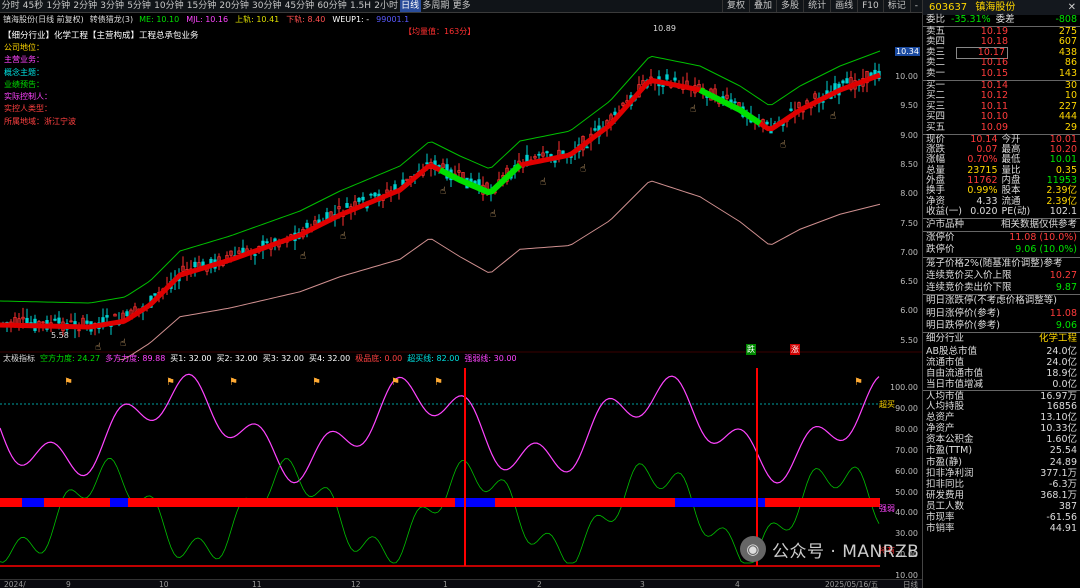 This screenshot has width=1080, height=588. What do you see at coordinates (909, 282) in the screenshot?
I see `price-axis-tick: 6.50` at bounding box center [909, 282].